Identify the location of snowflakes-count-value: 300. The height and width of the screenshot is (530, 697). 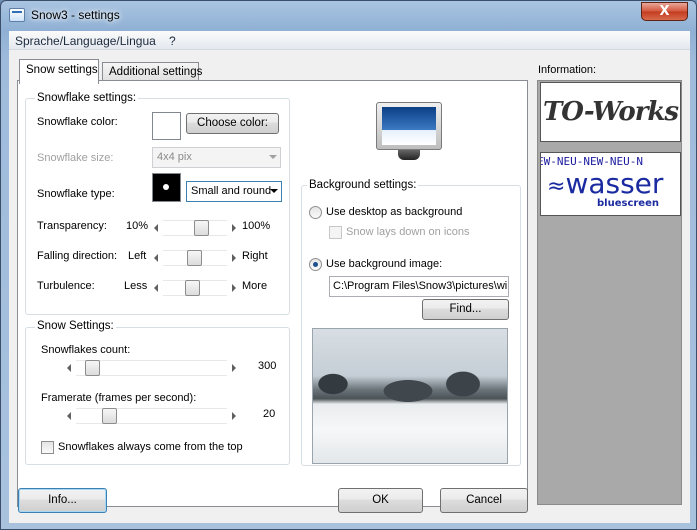
(267, 366).